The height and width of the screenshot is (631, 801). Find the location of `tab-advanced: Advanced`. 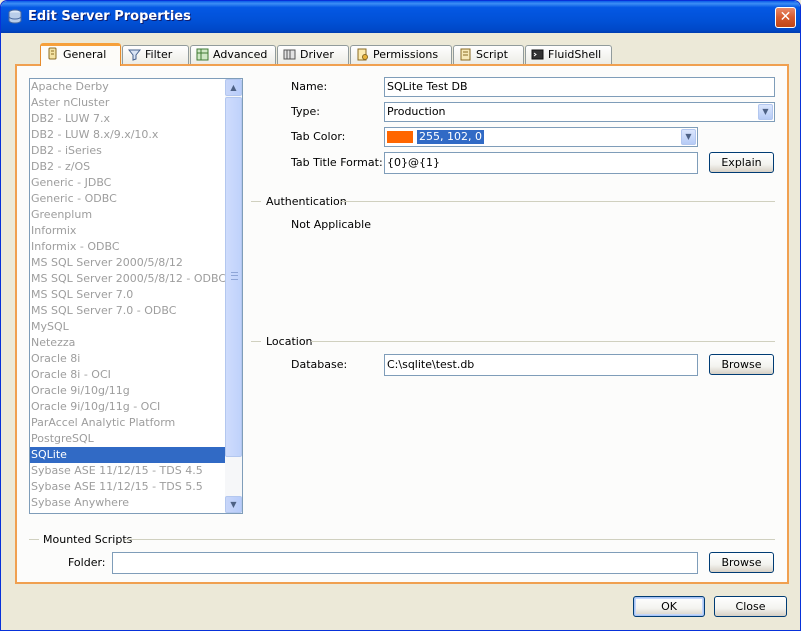

tab-advanced: Advanced is located at coordinates (233, 55).